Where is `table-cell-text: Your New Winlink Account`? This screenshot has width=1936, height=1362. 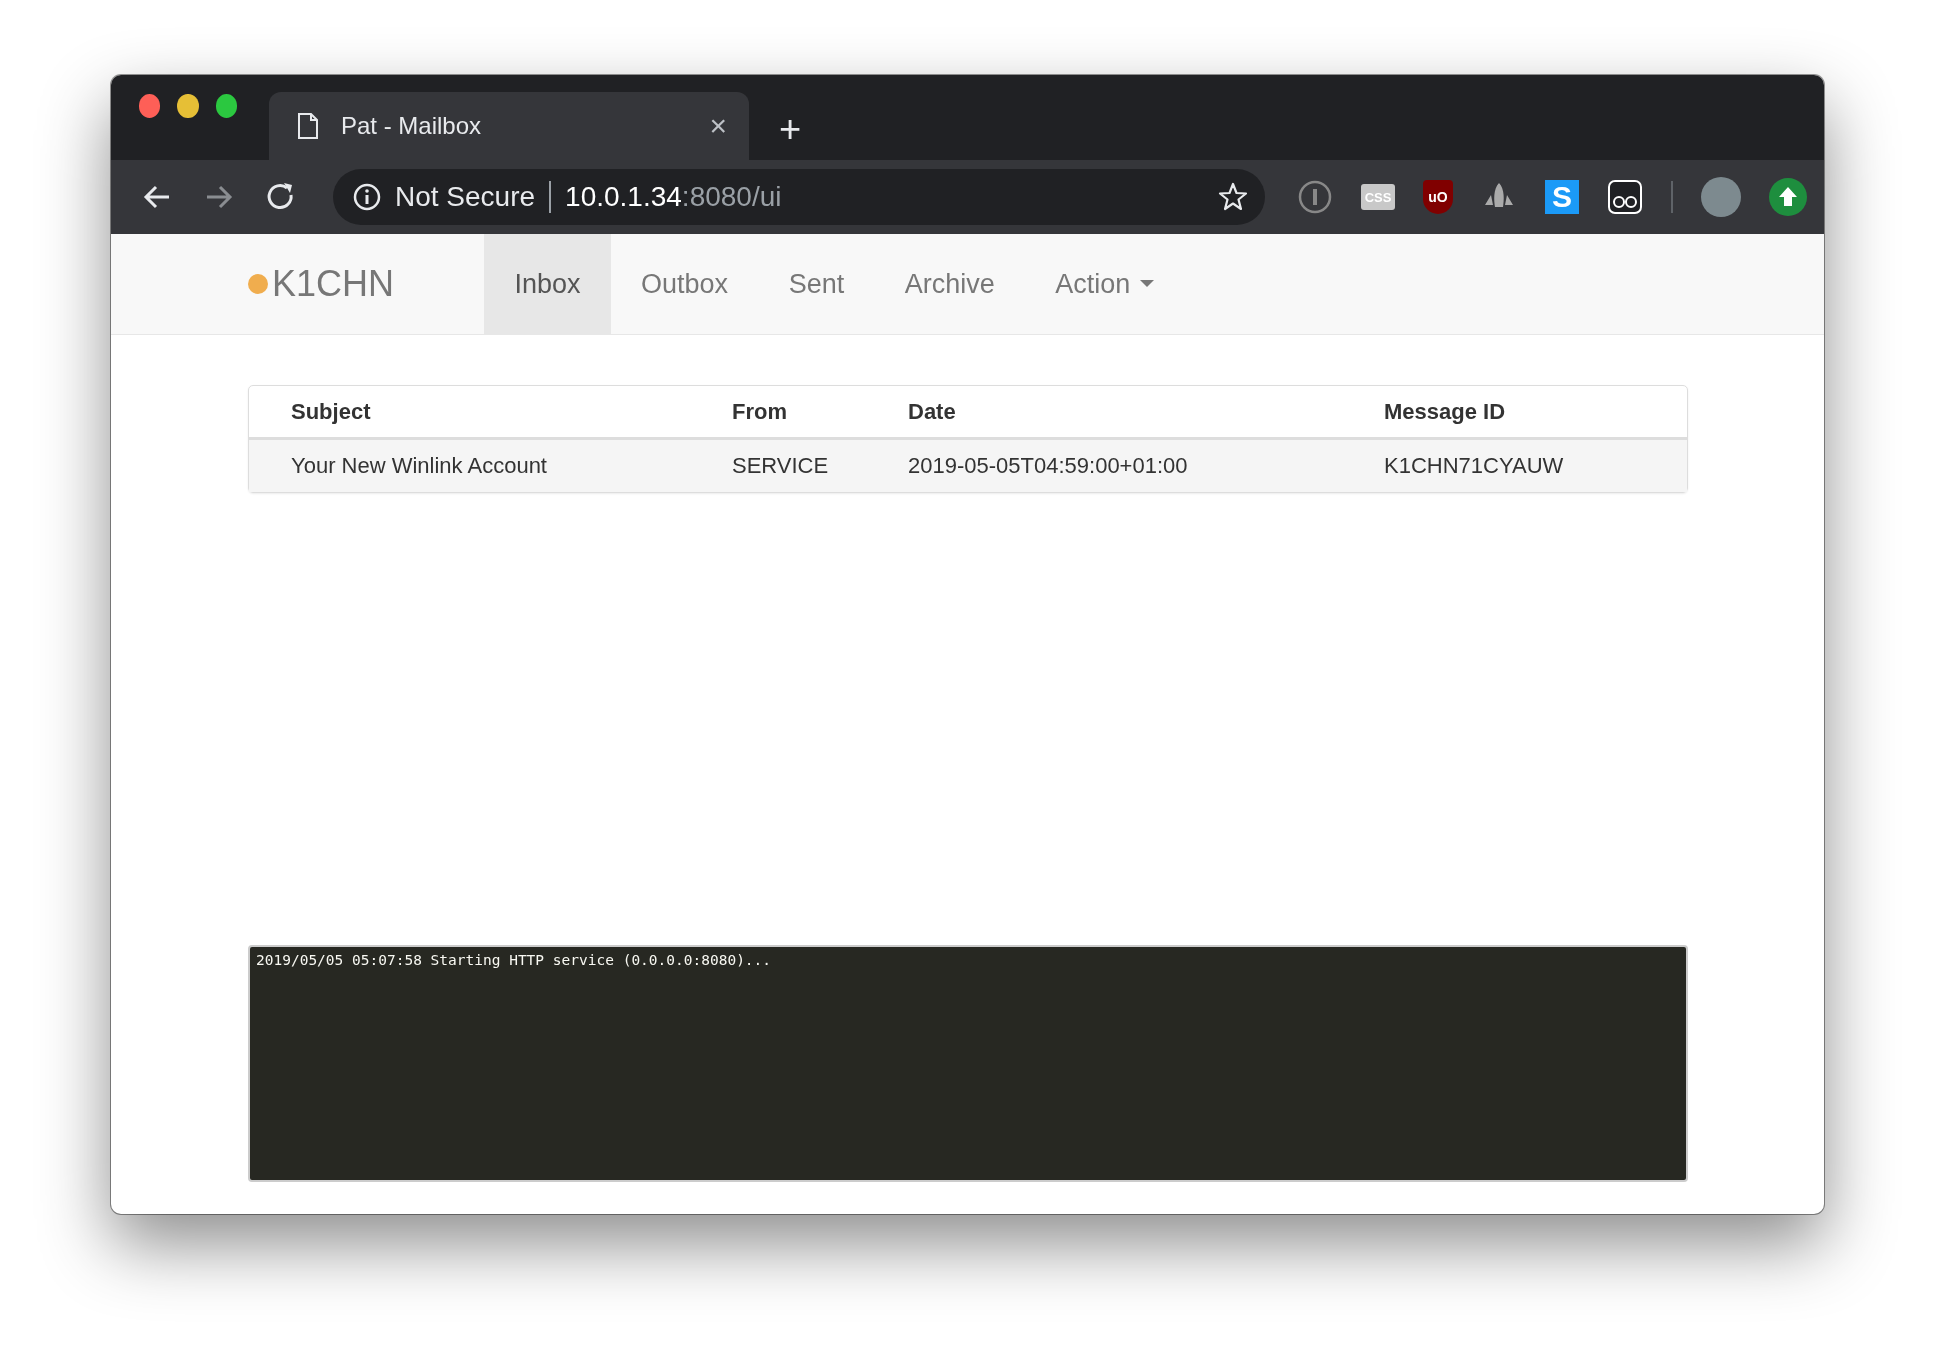
table-cell-text: Your New Winlink Account is located at coordinates (419, 466).